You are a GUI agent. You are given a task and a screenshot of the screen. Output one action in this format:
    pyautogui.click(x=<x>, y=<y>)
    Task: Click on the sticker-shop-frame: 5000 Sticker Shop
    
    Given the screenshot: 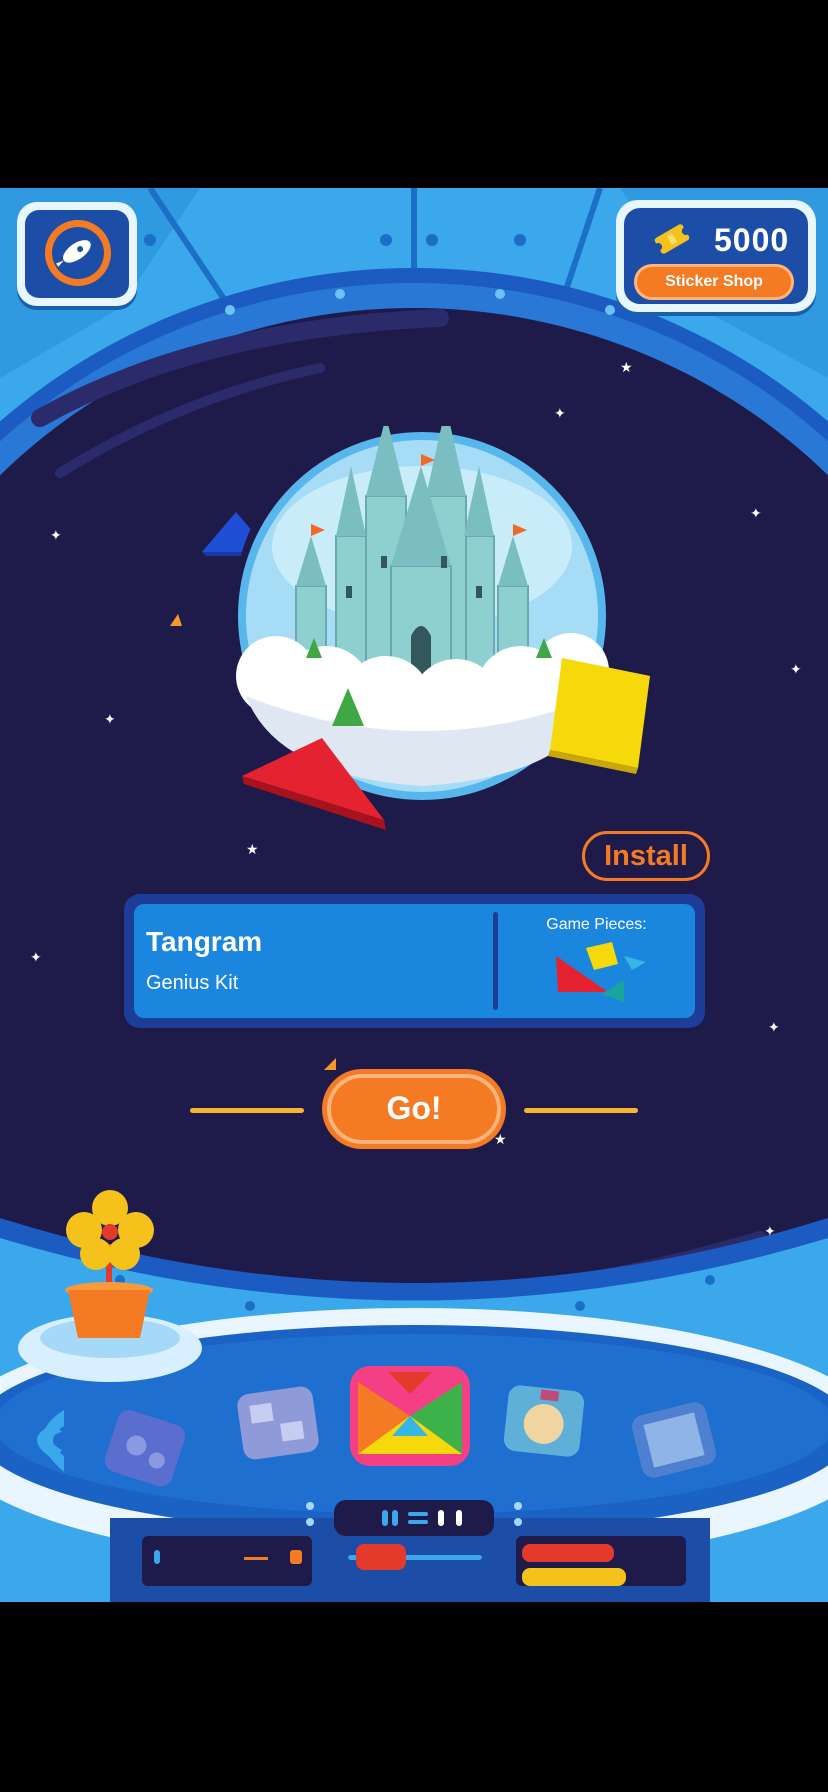 What is the action you would take?
    pyautogui.click(x=716, y=256)
    